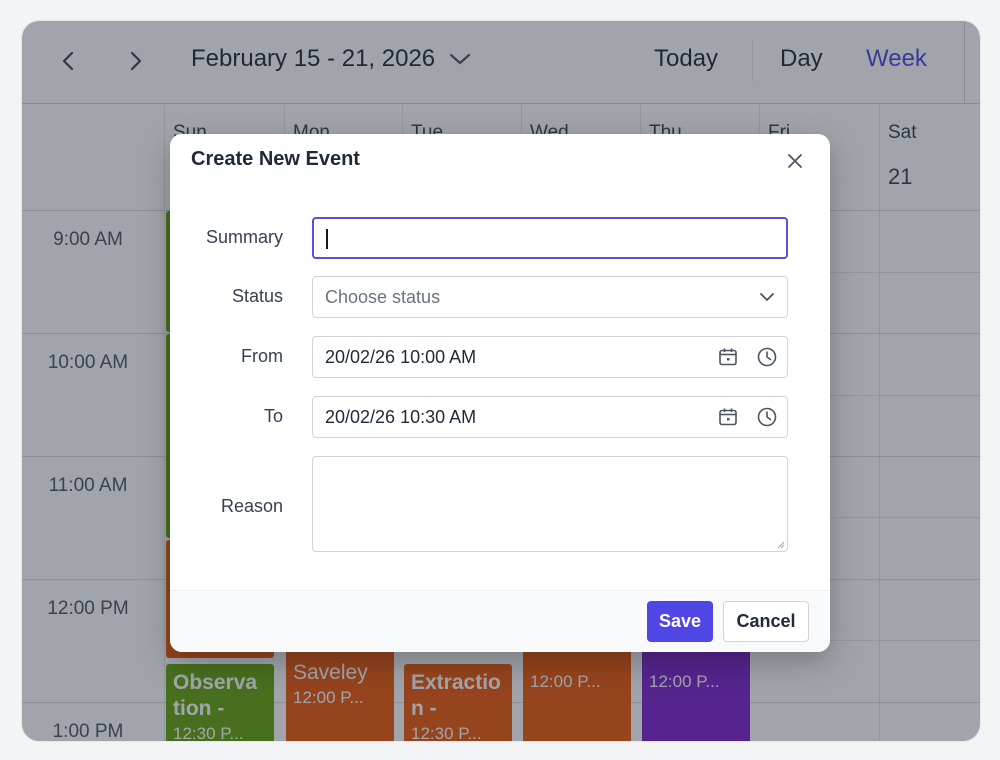  Describe the element at coordinates (550, 504) in the screenshot. I see `reason-textarea` at that location.